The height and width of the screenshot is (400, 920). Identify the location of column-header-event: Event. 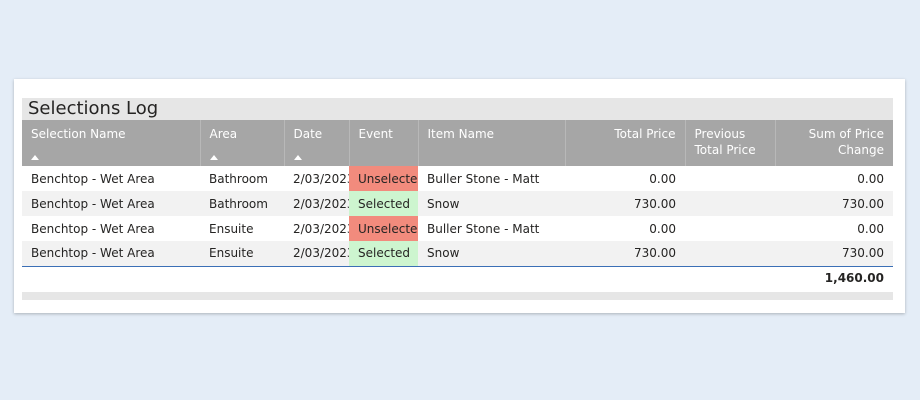
(384, 143).